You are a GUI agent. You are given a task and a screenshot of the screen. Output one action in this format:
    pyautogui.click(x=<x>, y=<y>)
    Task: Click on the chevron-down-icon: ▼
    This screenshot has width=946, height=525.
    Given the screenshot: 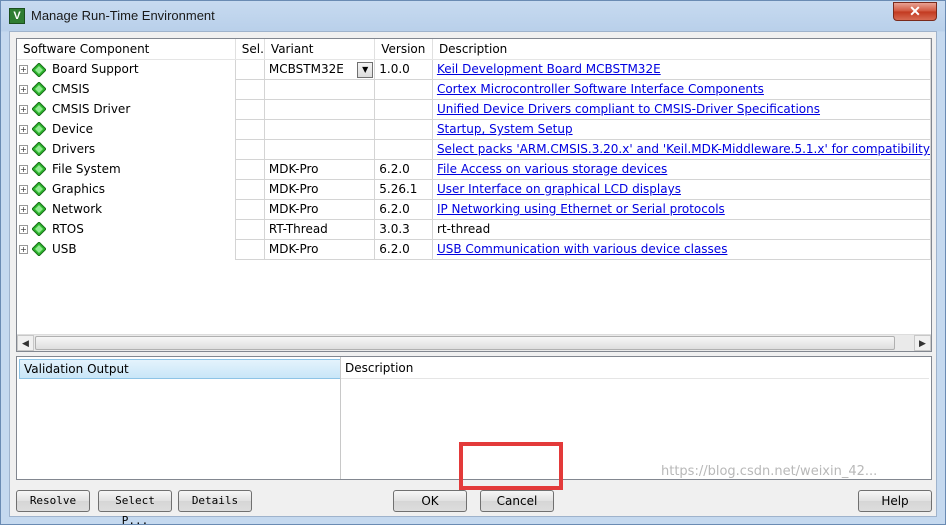 What is the action you would take?
    pyautogui.click(x=365, y=69)
    